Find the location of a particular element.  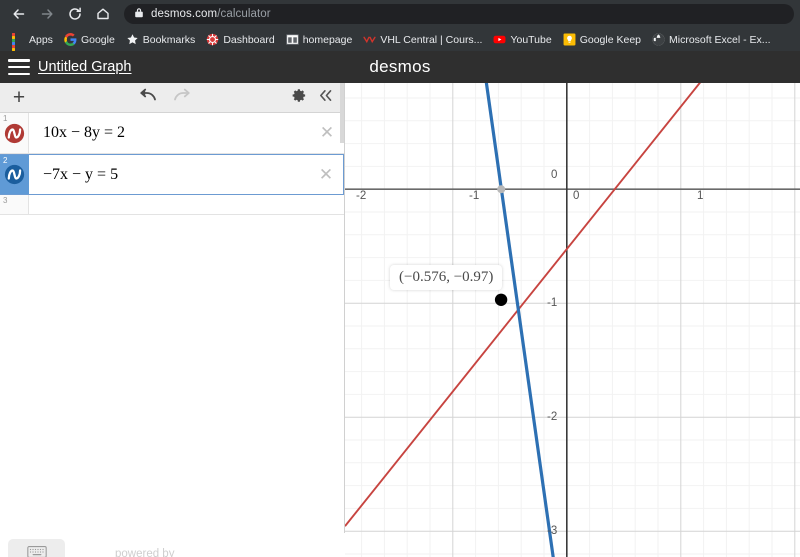

graph-title: Untitled Graph is located at coordinates (85, 67).